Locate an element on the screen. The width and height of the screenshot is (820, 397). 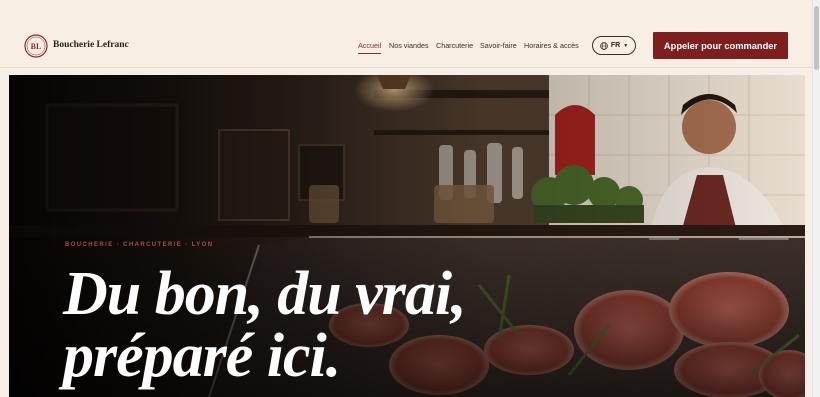
nav-item-nos-viandes: Nos viandes is located at coordinates (409, 45).